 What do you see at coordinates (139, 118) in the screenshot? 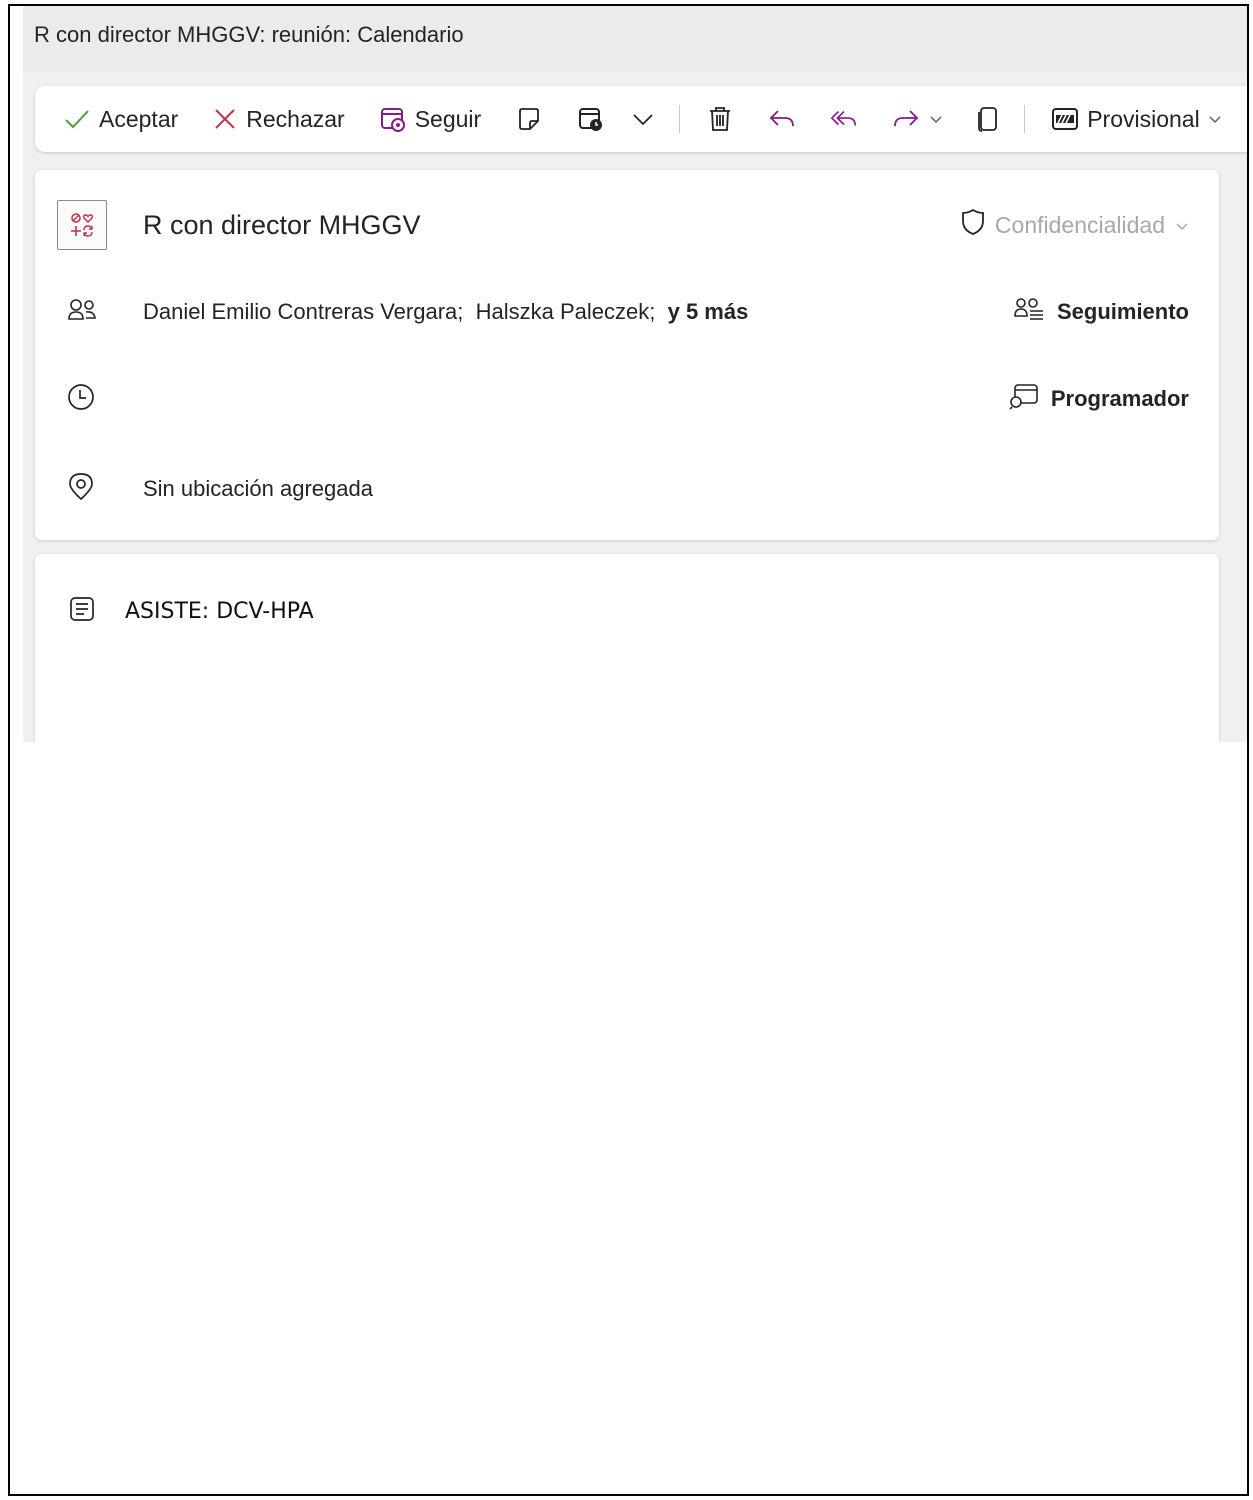
I see `accept-label: Aceptar` at bounding box center [139, 118].